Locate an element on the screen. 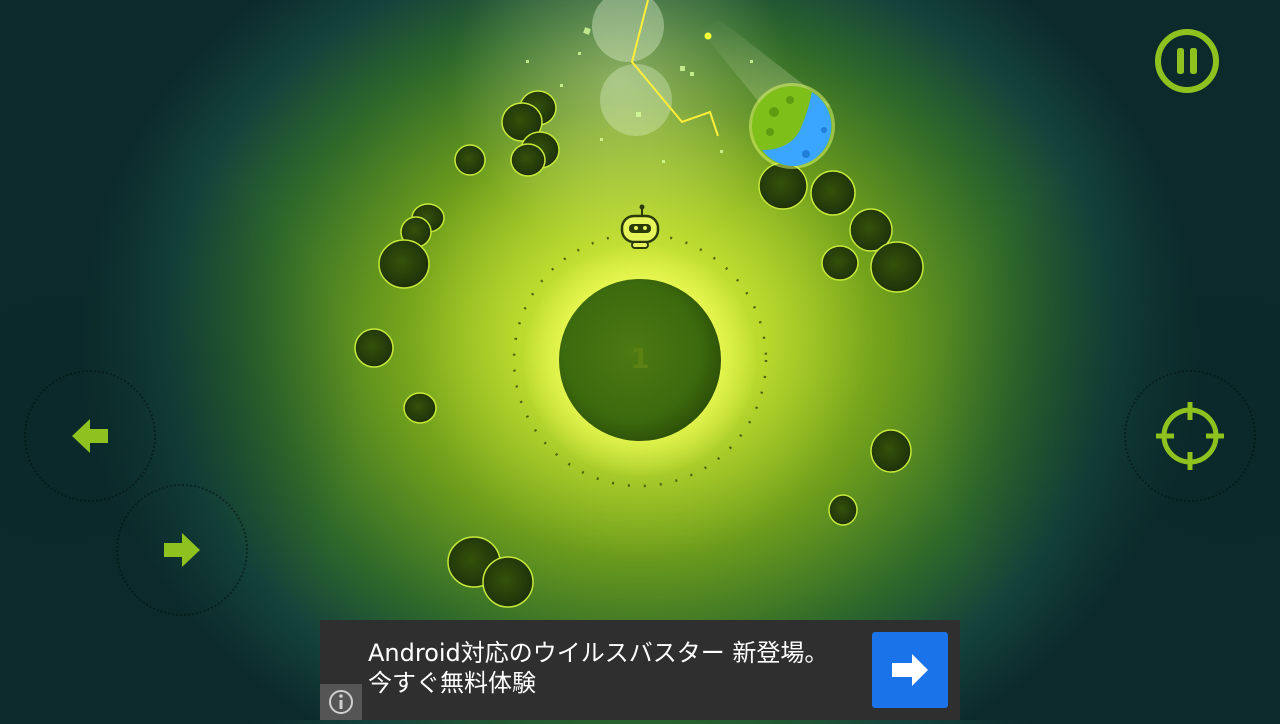 This screenshot has height=724, width=1280. player-robot-icon is located at coordinates (640, 226).